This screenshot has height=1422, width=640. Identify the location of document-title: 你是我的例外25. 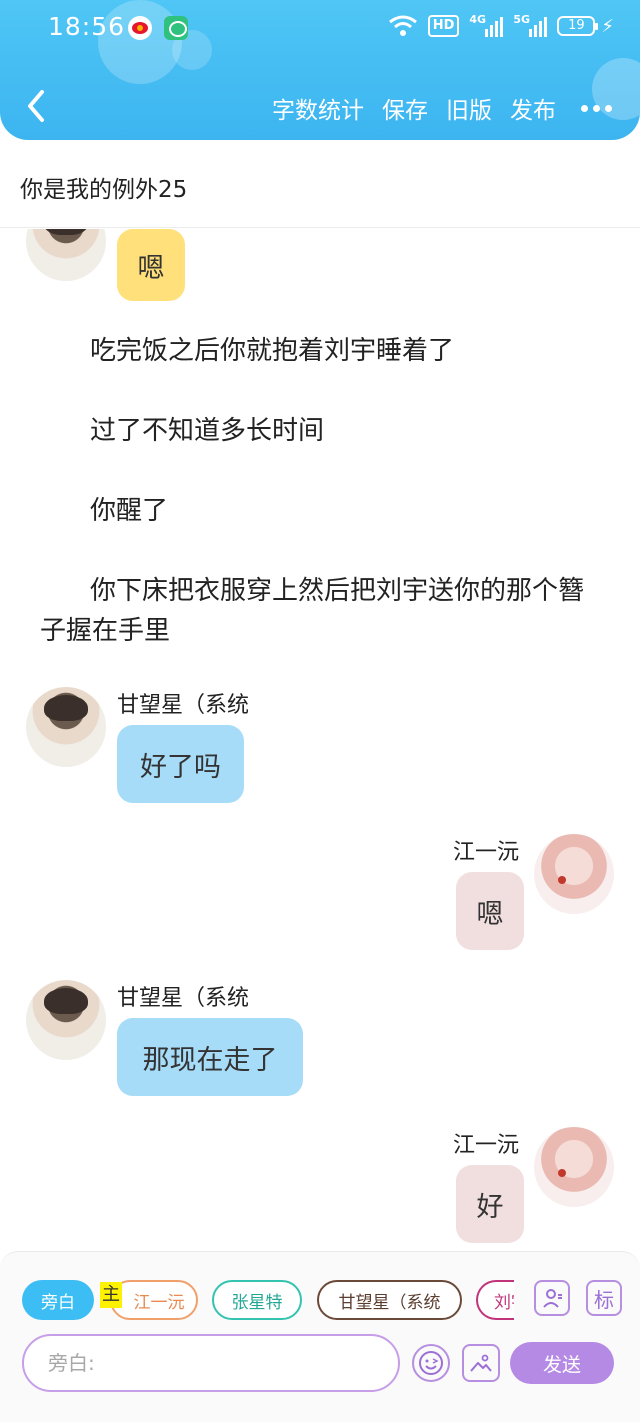
(103, 187).